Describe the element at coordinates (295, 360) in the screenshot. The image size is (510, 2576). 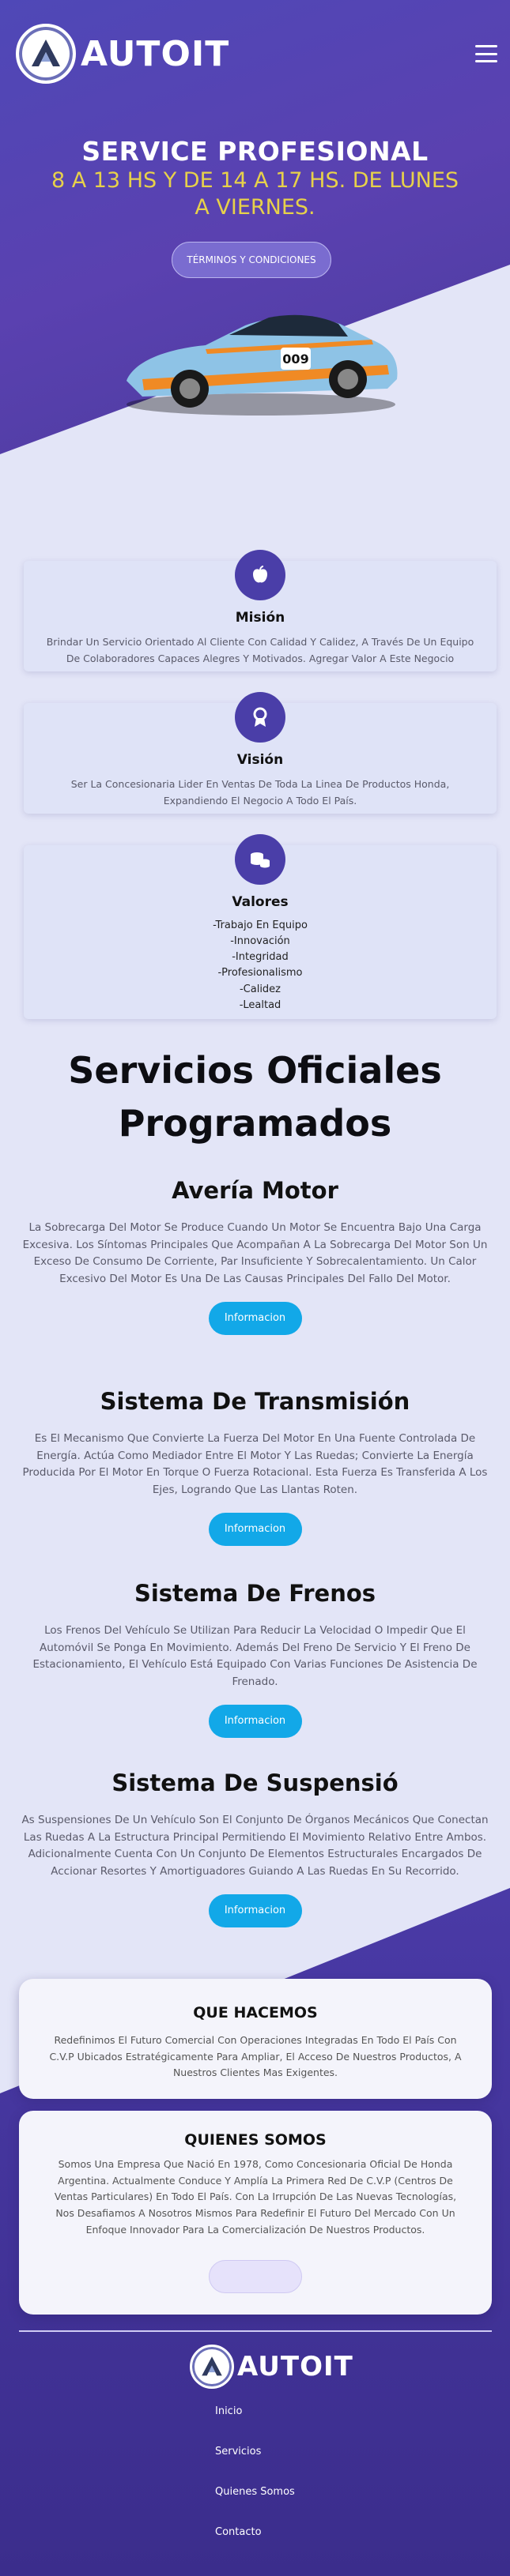
I see `car-number: 009` at that location.